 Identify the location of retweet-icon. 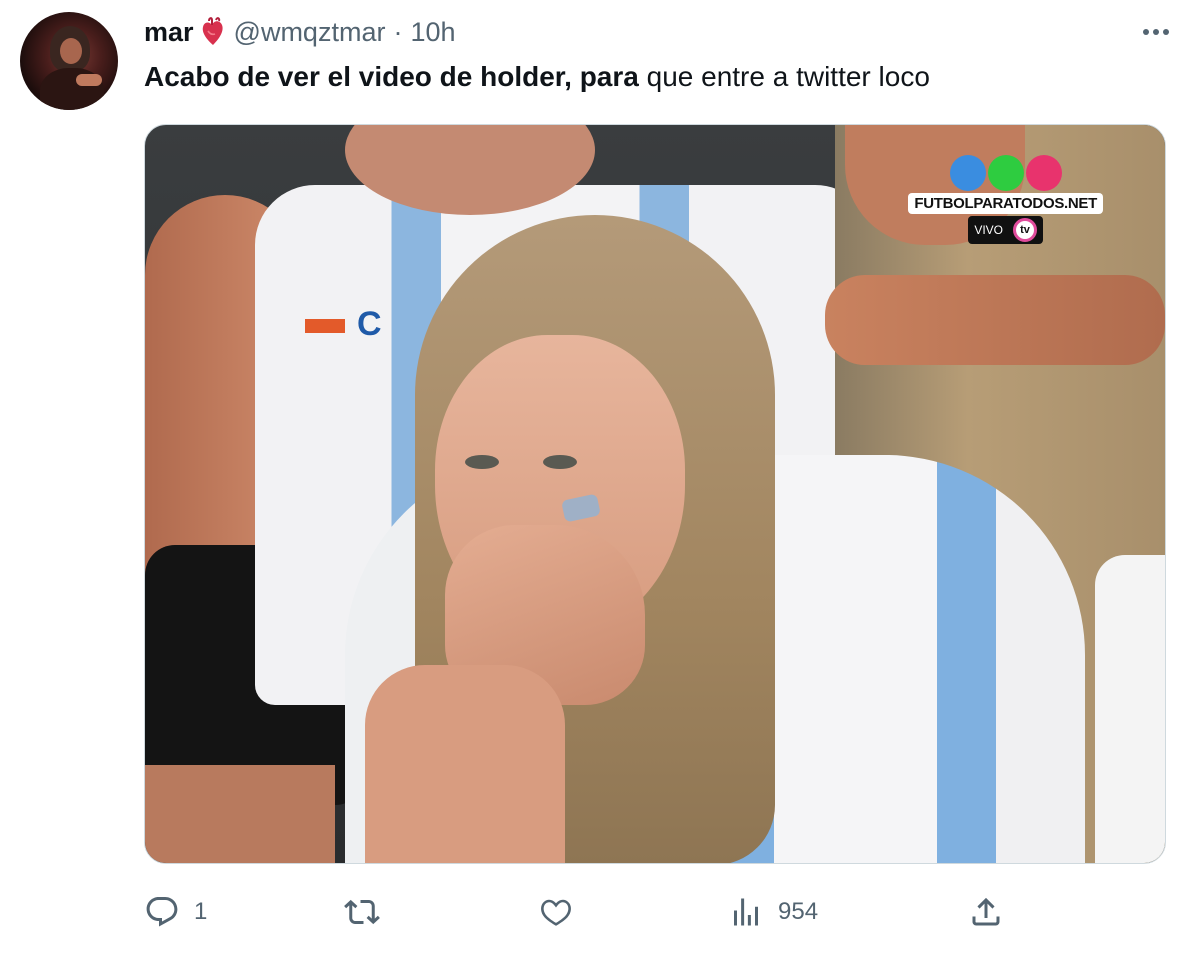
(362, 912).